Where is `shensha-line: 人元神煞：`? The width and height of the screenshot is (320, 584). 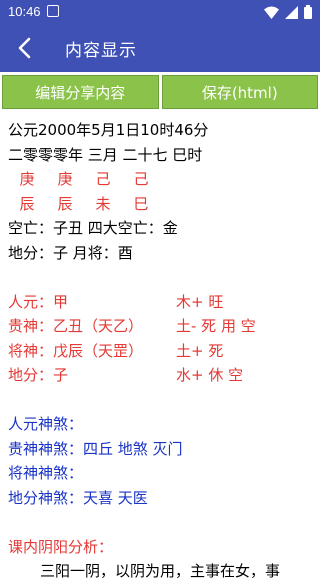 shensha-line: 人元神煞： is located at coordinates (46, 424).